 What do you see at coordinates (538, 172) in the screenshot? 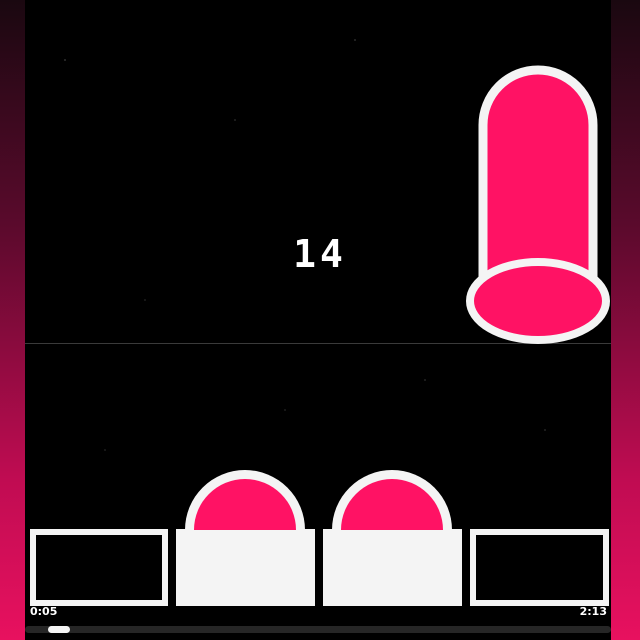
I see `long-note-body` at bounding box center [538, 172].